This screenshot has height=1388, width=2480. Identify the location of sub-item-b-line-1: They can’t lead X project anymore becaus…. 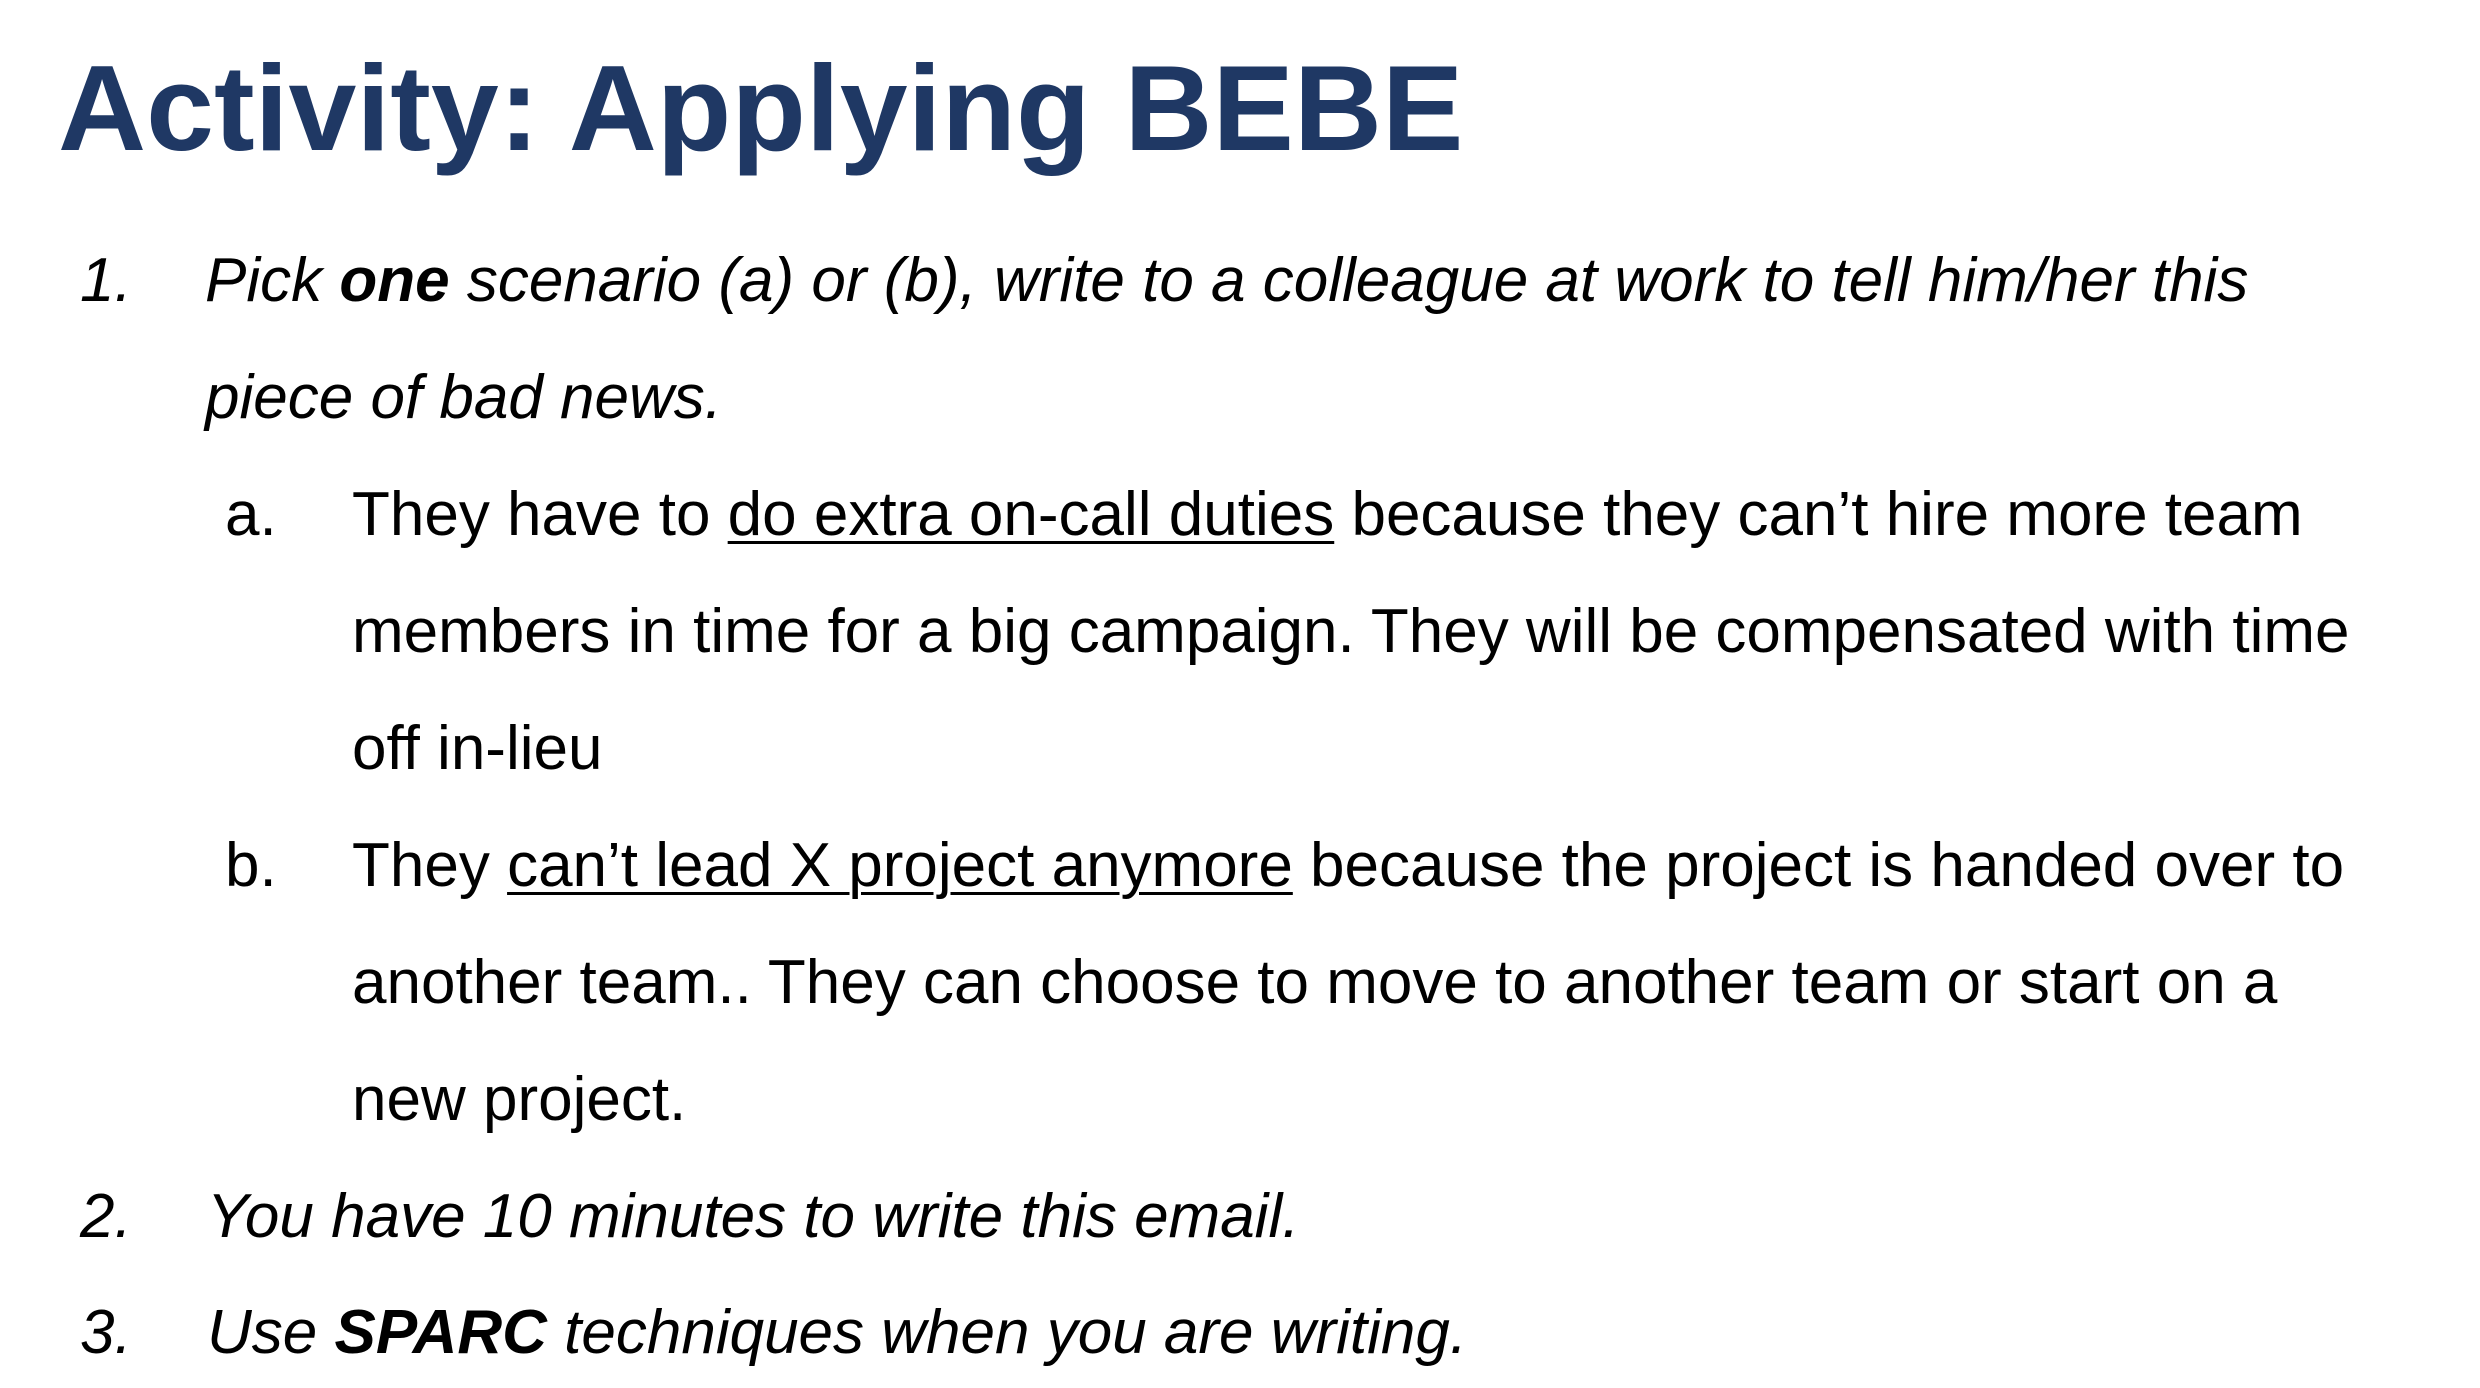
(1348, 865).